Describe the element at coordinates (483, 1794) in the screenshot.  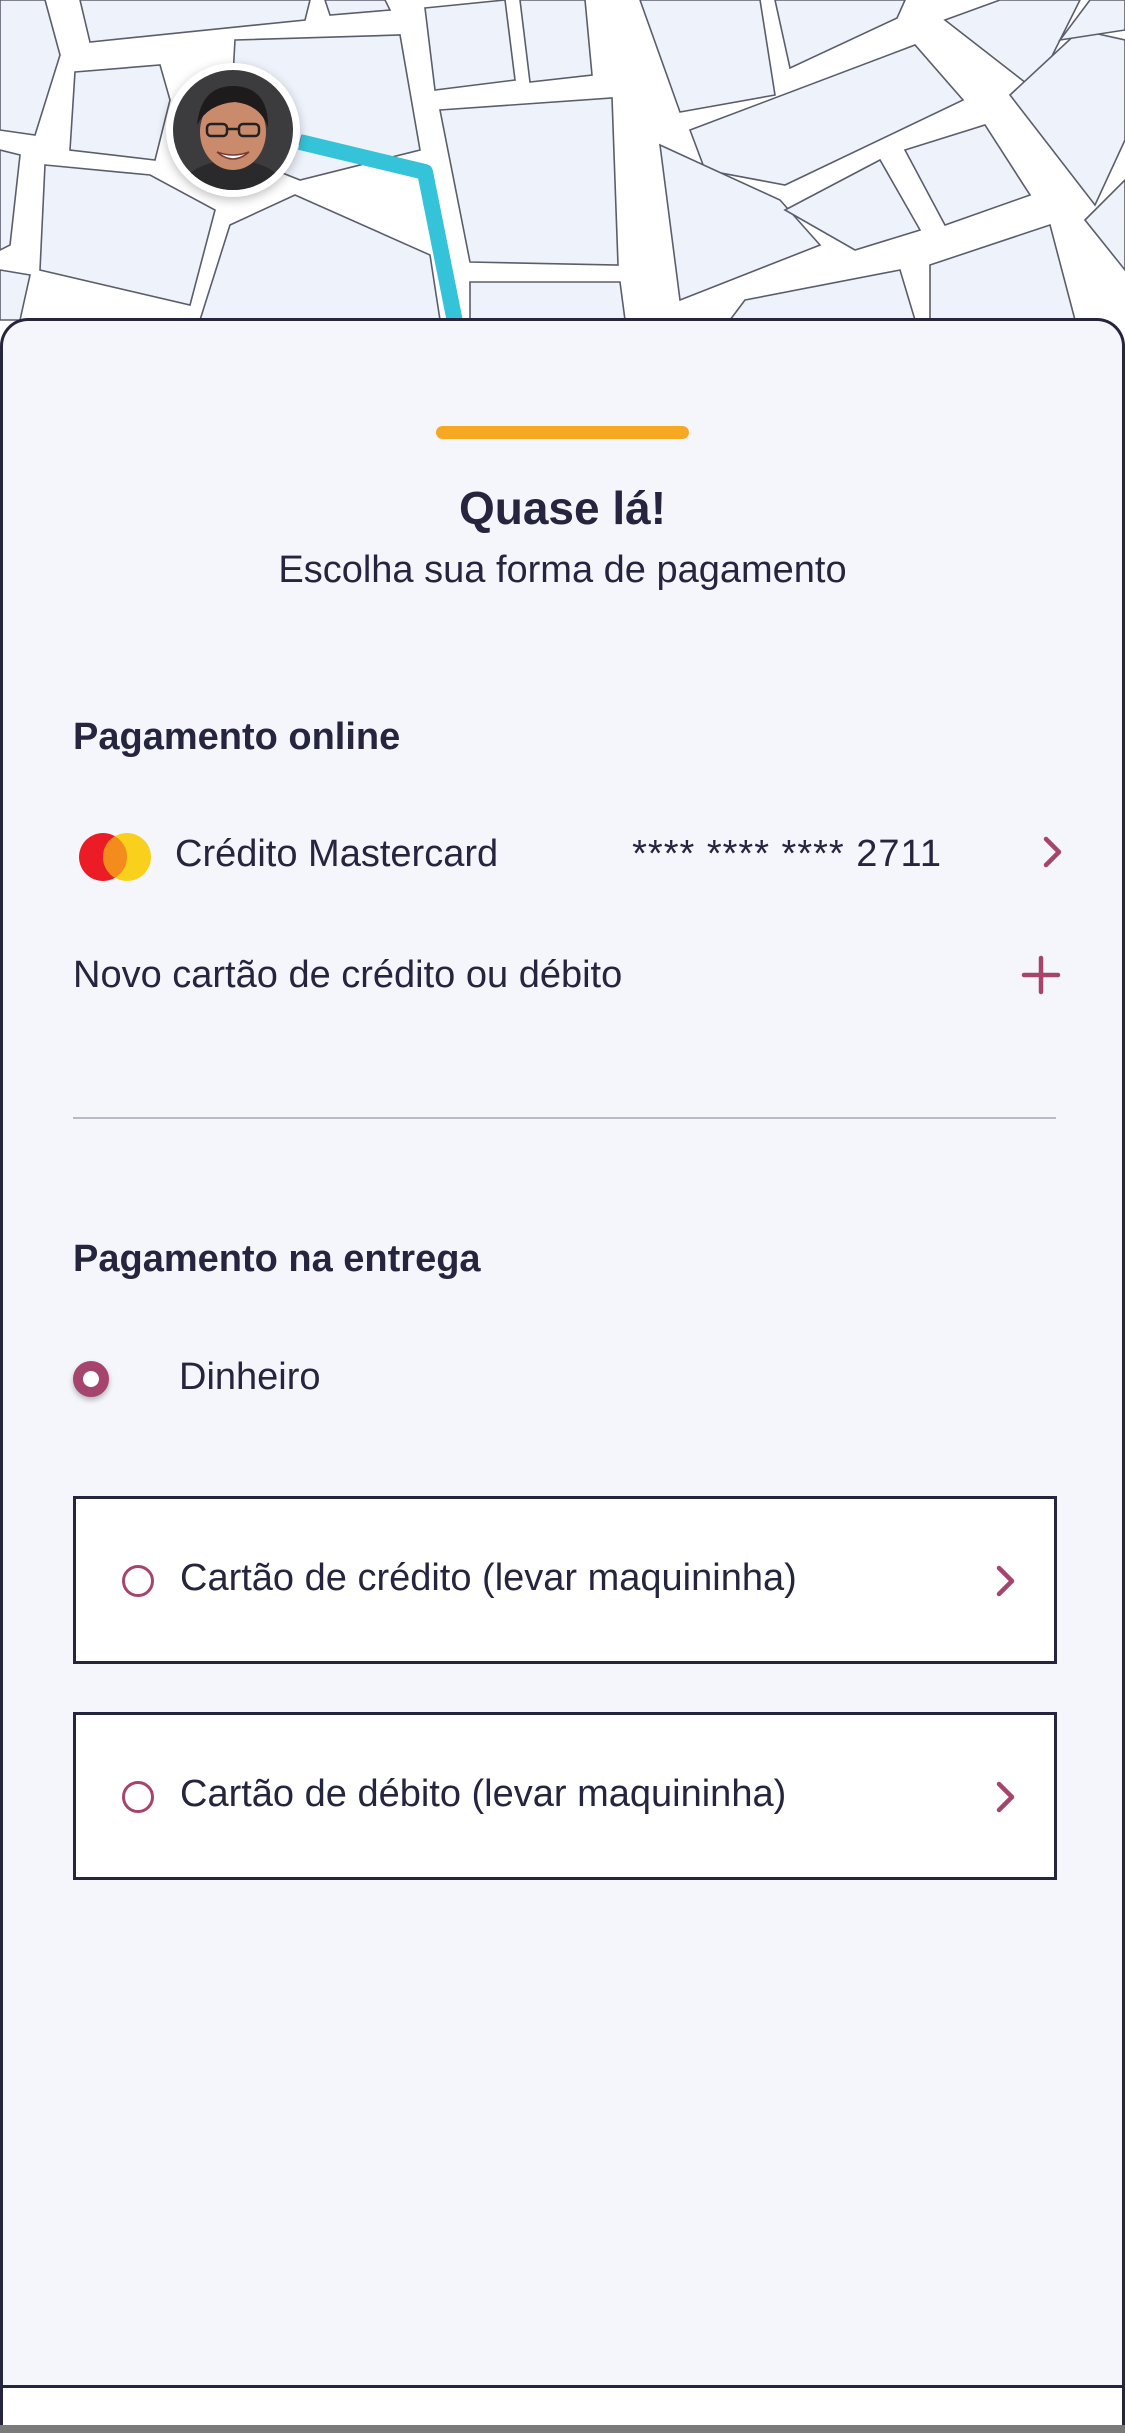
I see `option-label: Cartão de débito (levar maquininha)` at that location.